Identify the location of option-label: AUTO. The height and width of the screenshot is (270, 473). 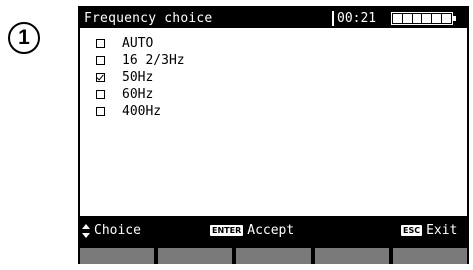
(138, 43).